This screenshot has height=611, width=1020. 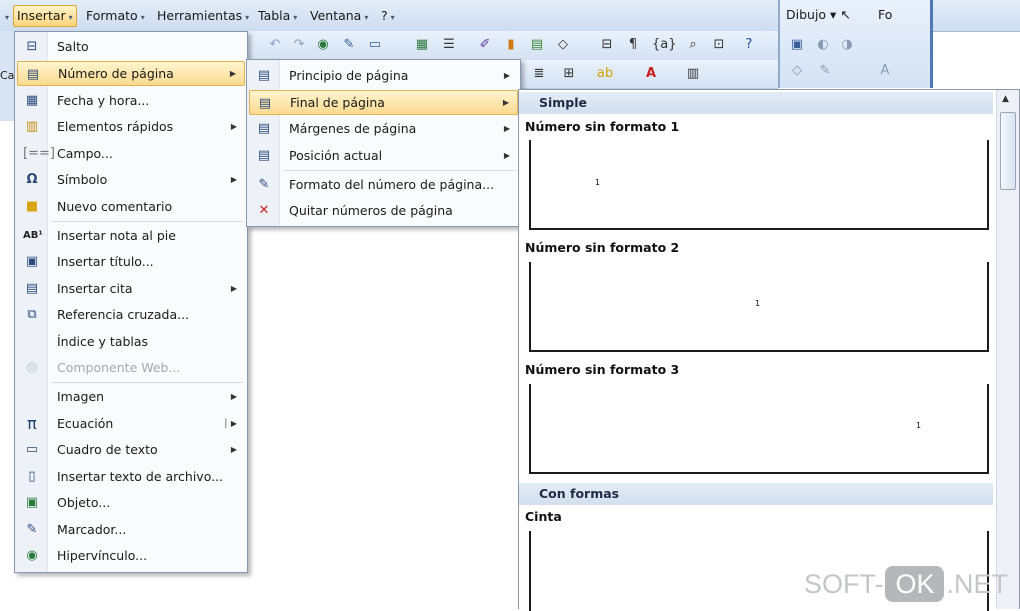 I want to click on shapes-icon: ◇, so click(x=563, y=45).